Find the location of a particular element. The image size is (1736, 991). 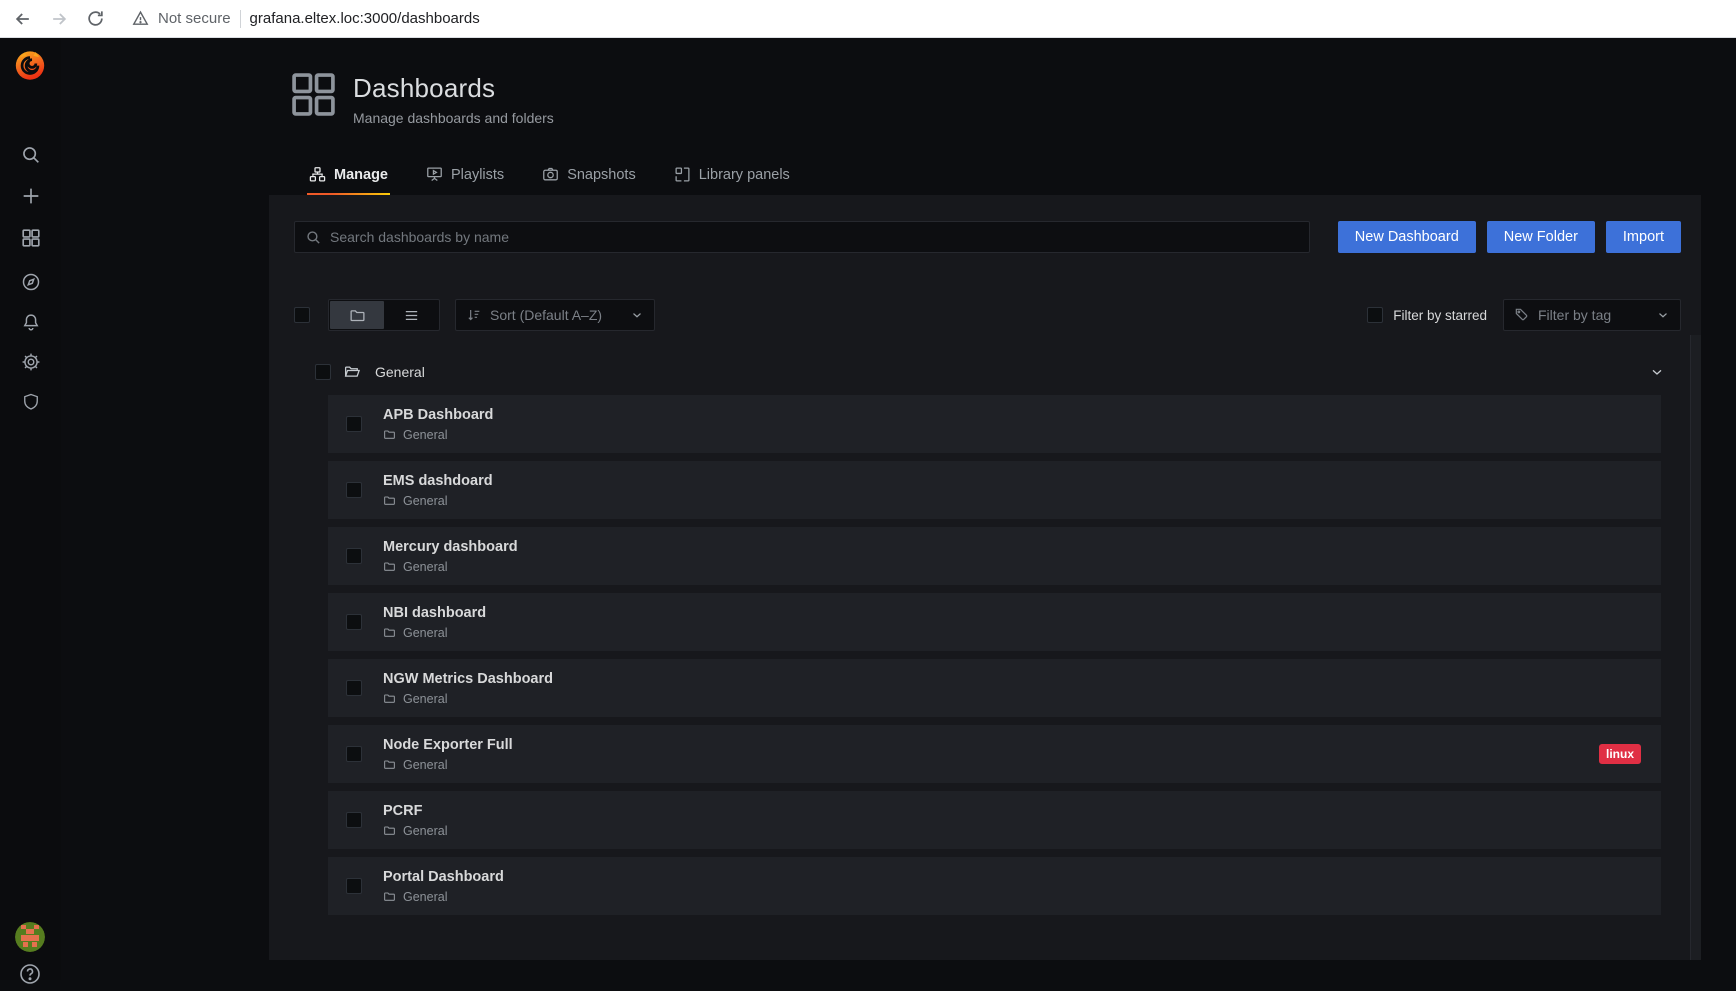

list-scrollbar is located at coordinates (1695, 647).